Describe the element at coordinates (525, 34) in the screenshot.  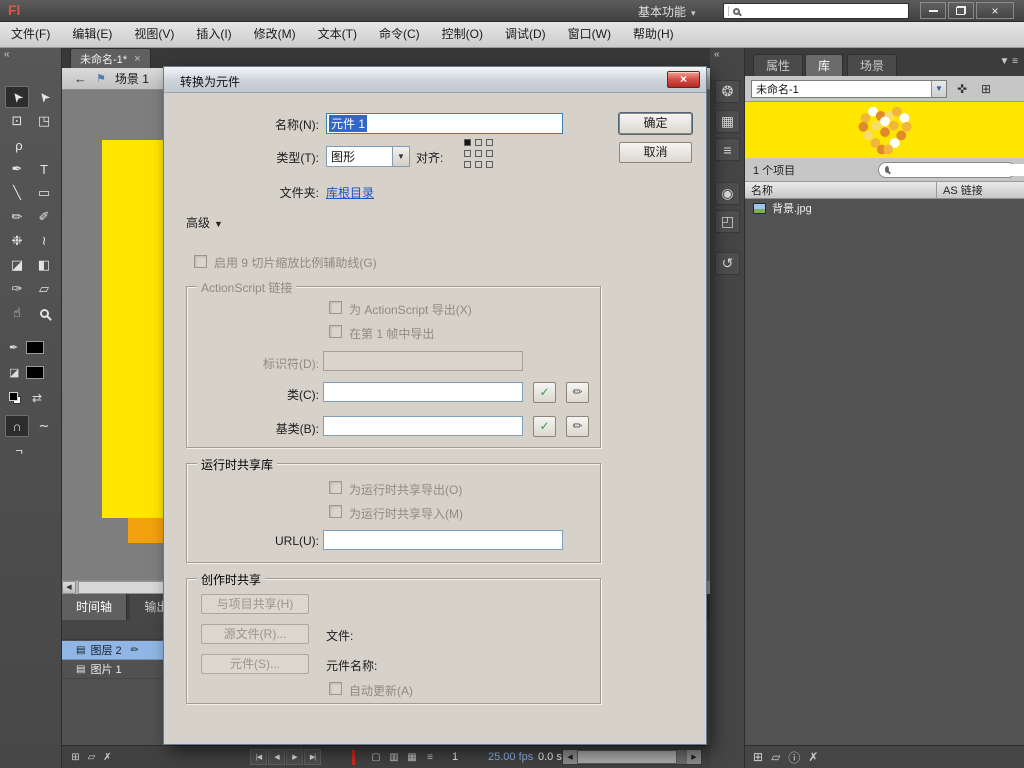
I see `menu-debug: 调试(D)` at that location.